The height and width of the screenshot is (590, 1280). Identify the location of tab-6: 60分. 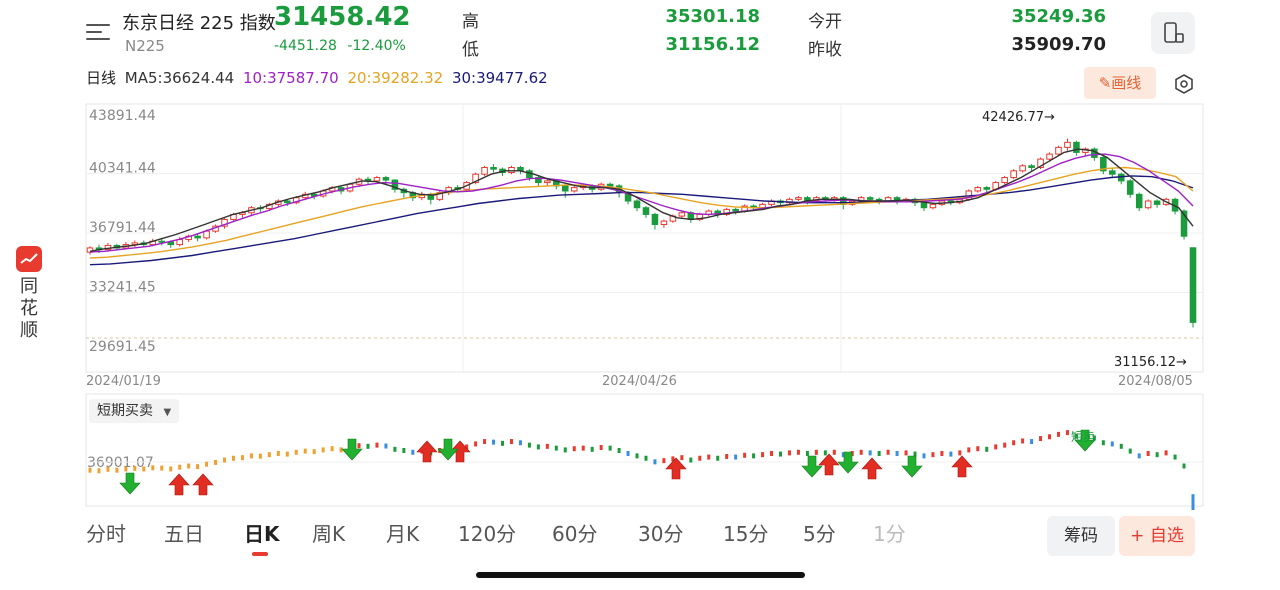
(574, 532).